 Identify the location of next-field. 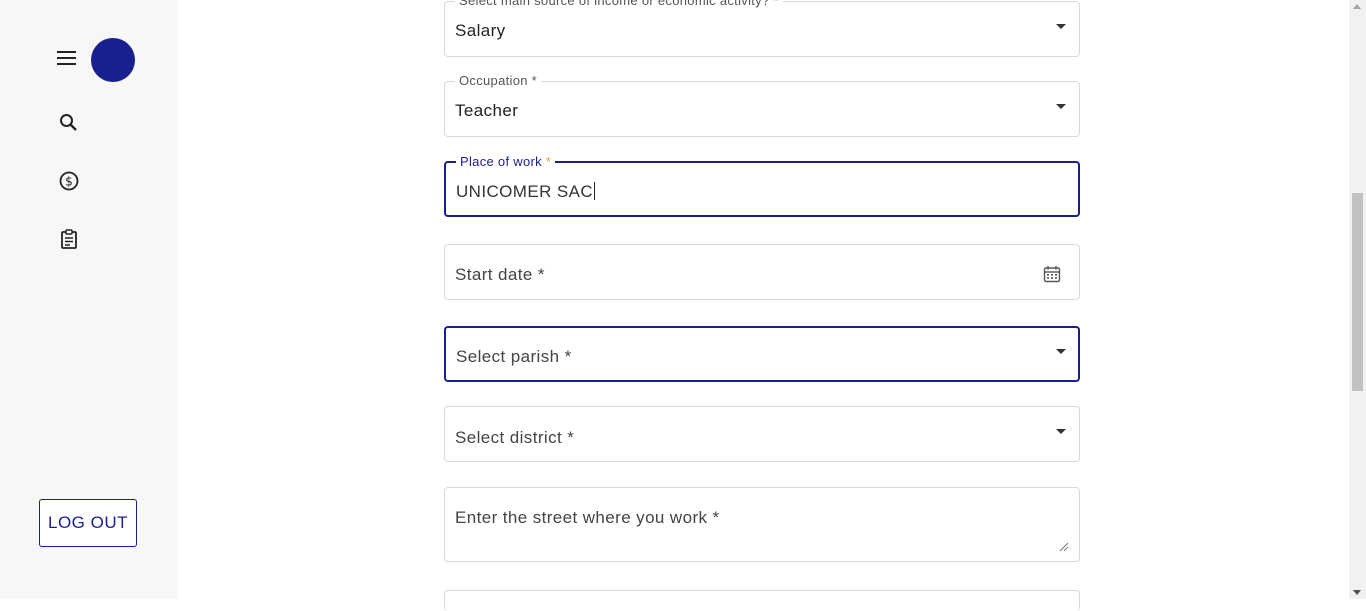
(762, 600).